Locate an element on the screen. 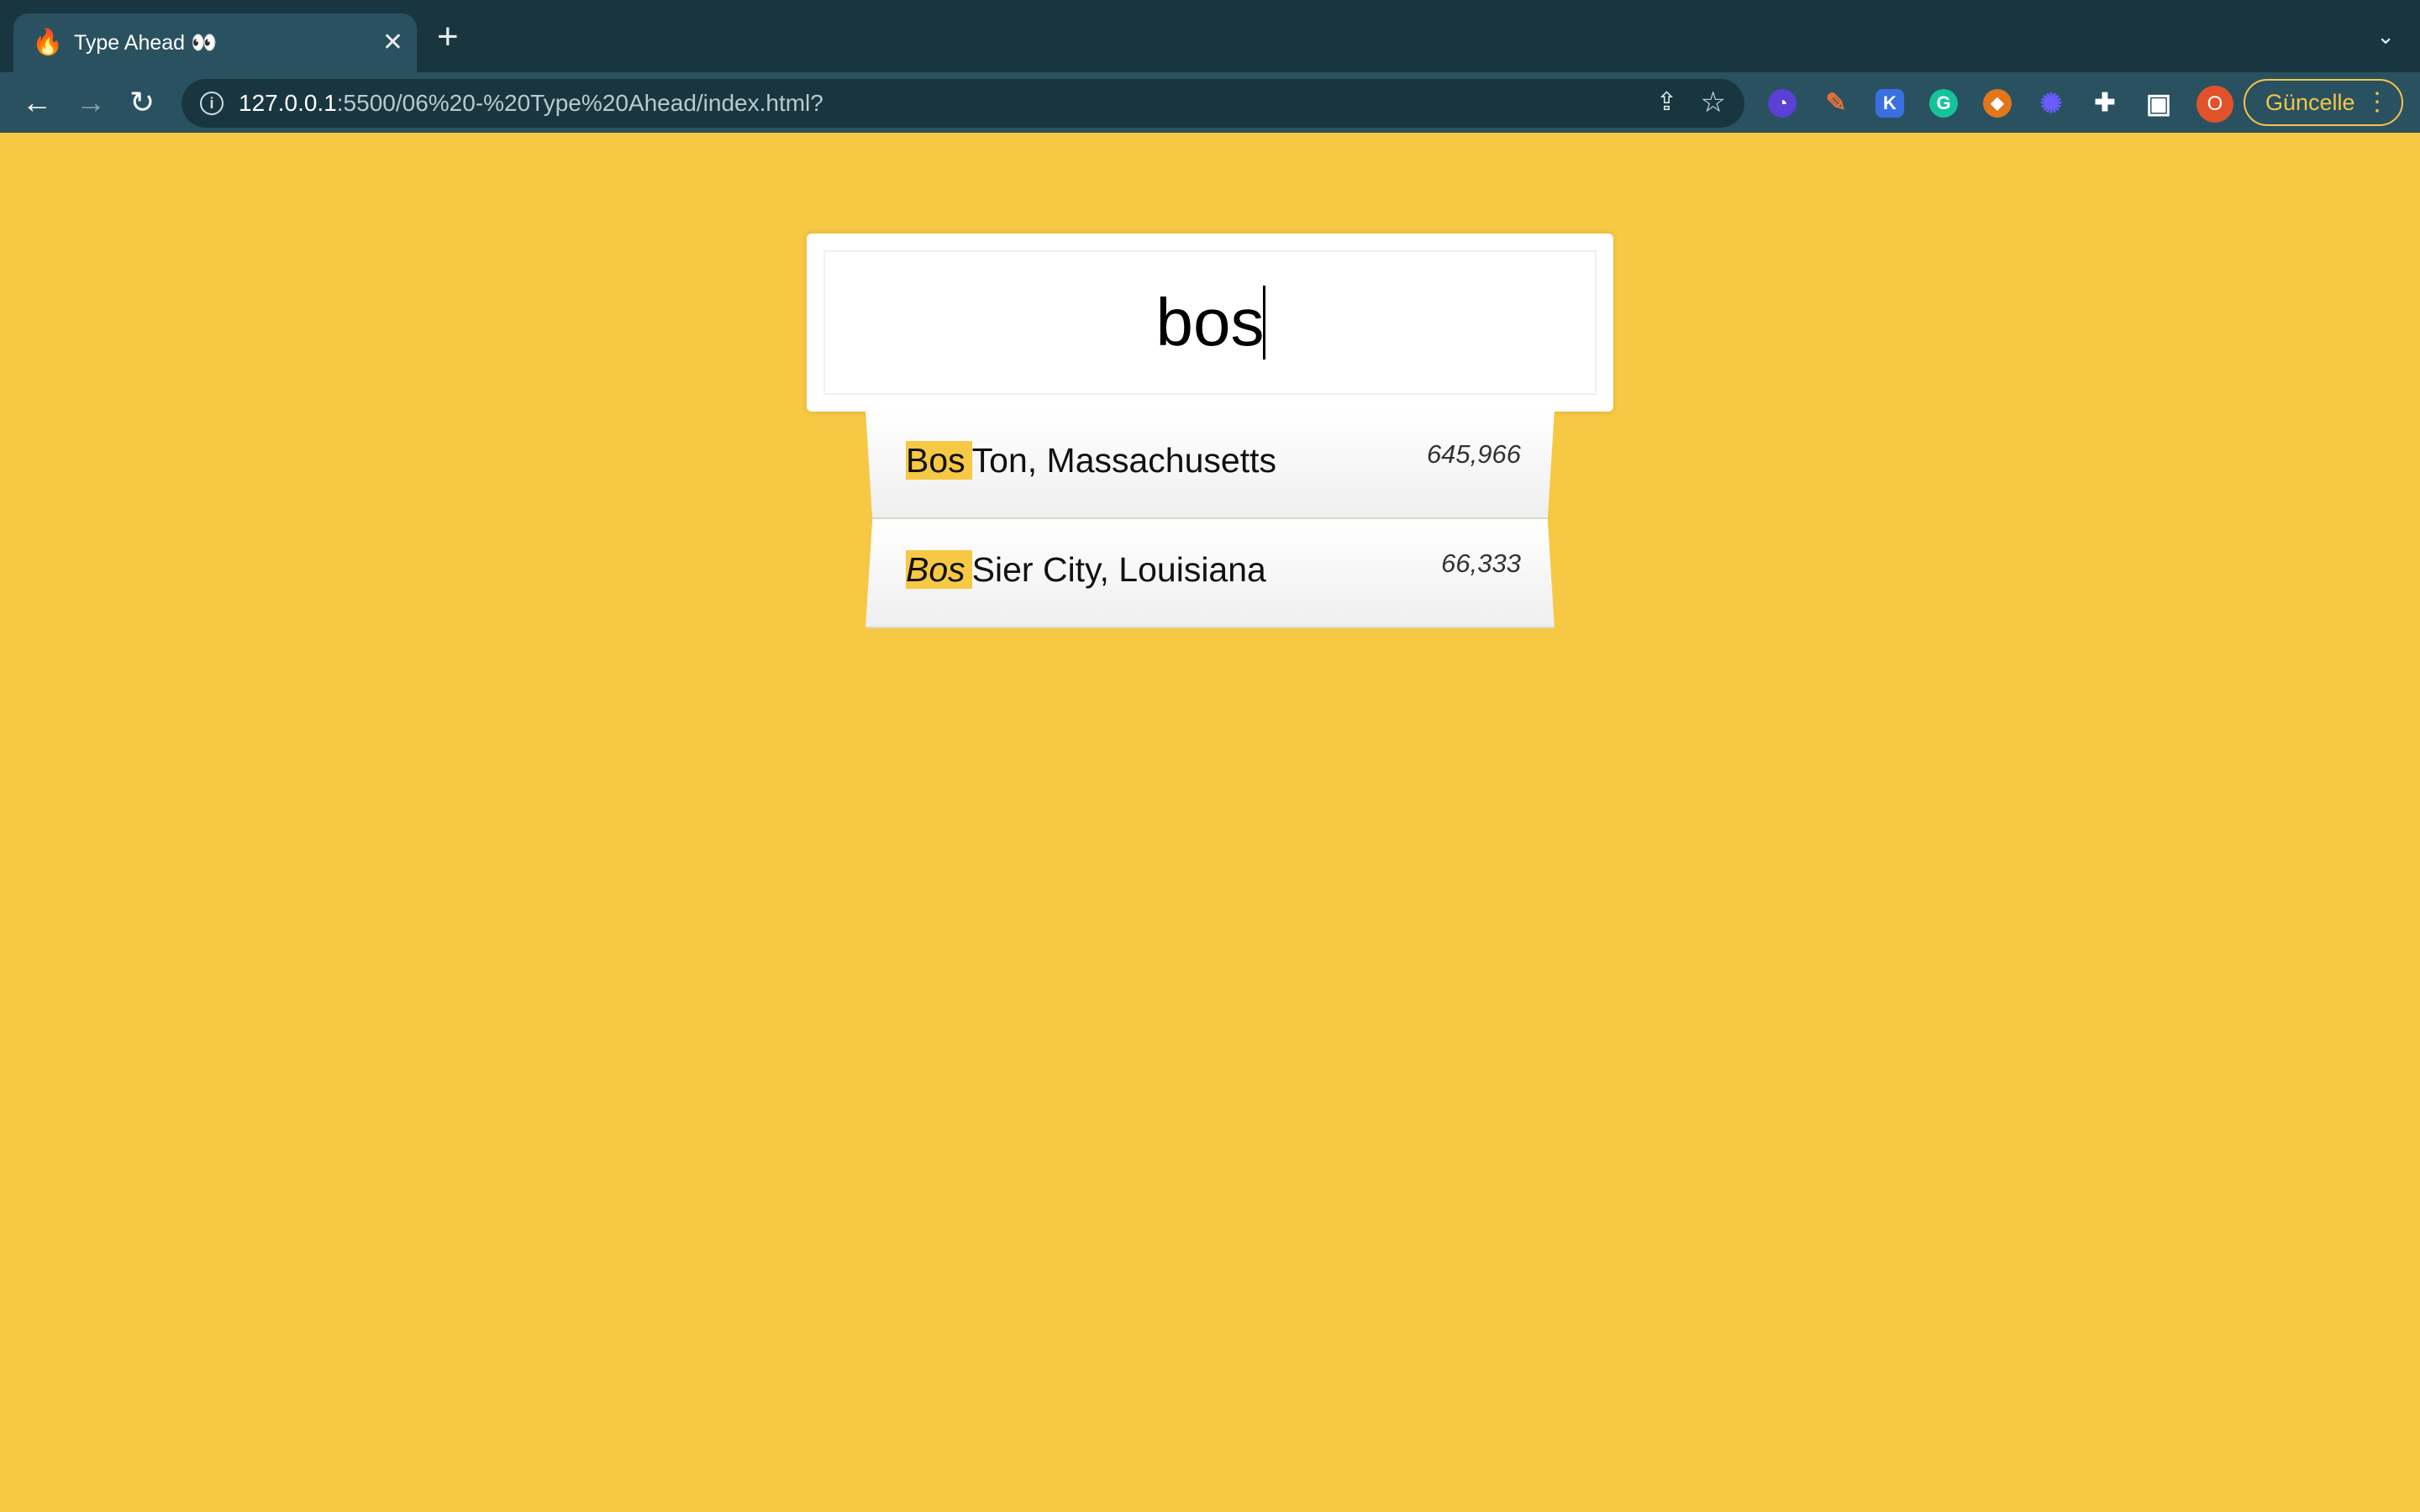 The width and height of the screenshot is (2420, 1512). reload-button: ↻ is located at coordinates (142, 102).